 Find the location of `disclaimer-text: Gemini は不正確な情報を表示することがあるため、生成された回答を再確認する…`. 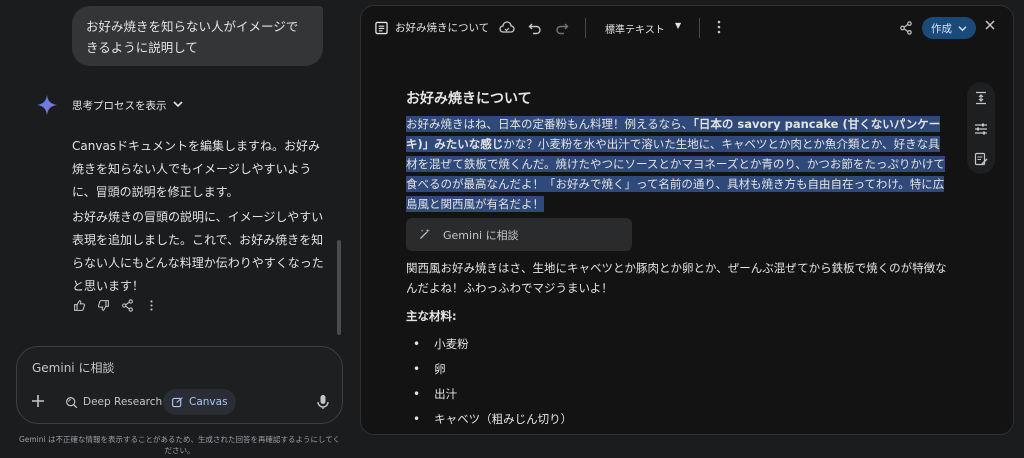

disclaimer-text: Gemini は不正確な情報を表示することがあるため、生成された回答を再確認する… is located at coordinates (179, 445).